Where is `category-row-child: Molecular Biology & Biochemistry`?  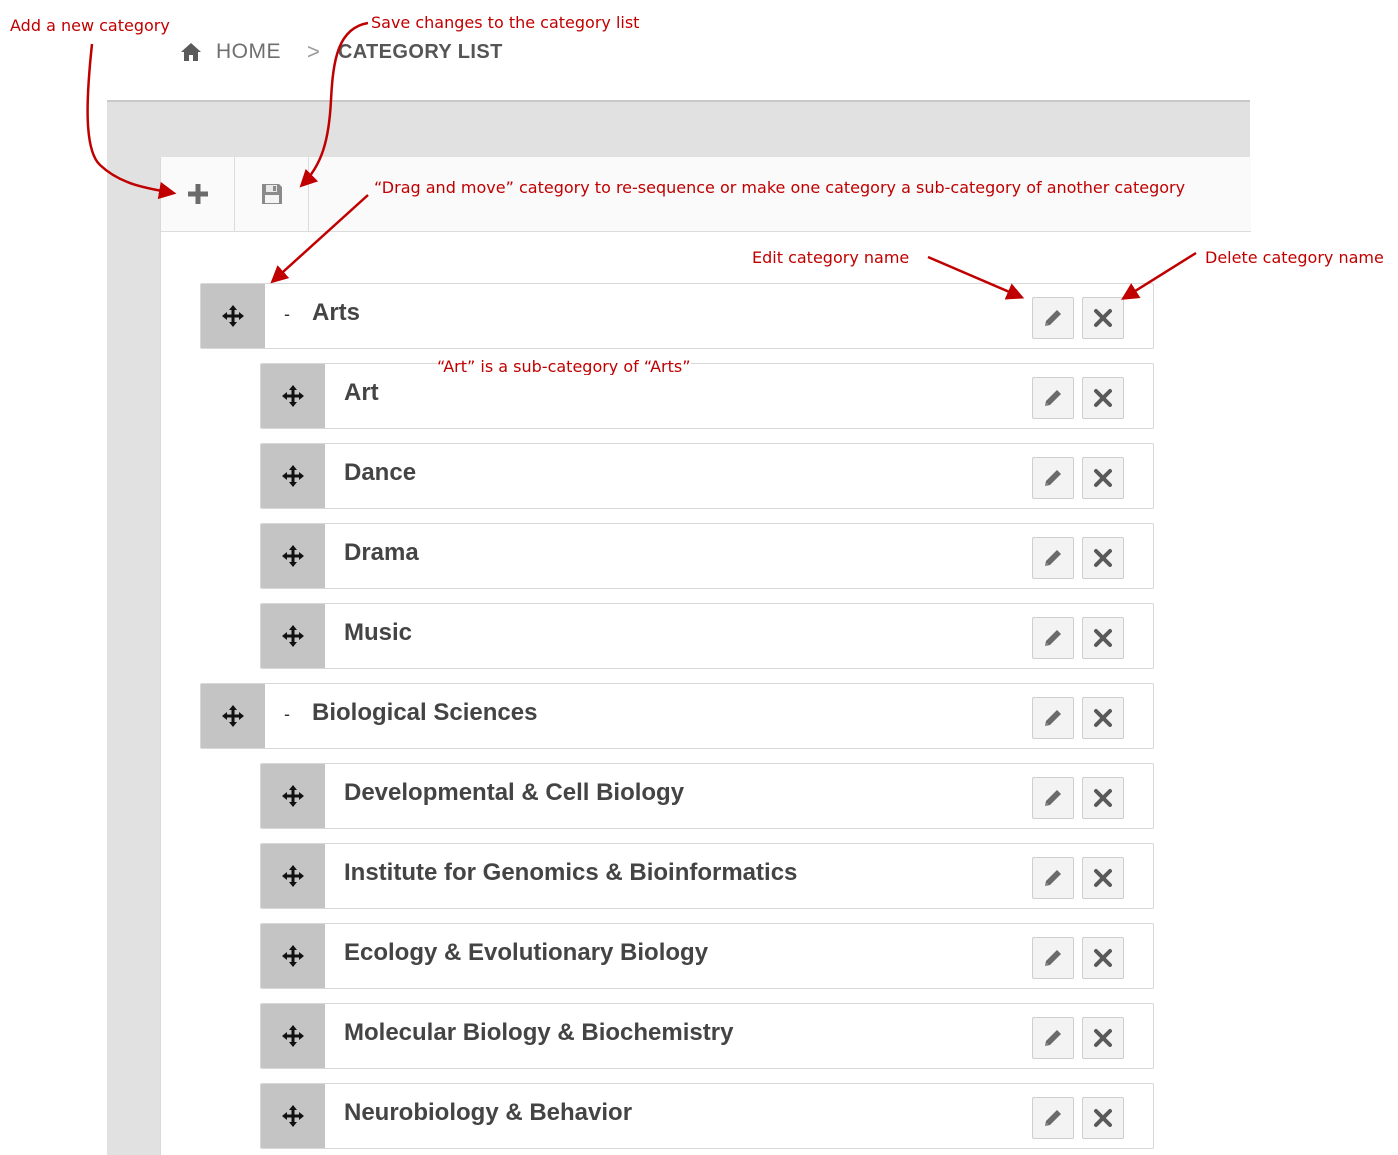
category-row-child: Molecular Biology & Biochemistry is located at coordinates (707, 1036).